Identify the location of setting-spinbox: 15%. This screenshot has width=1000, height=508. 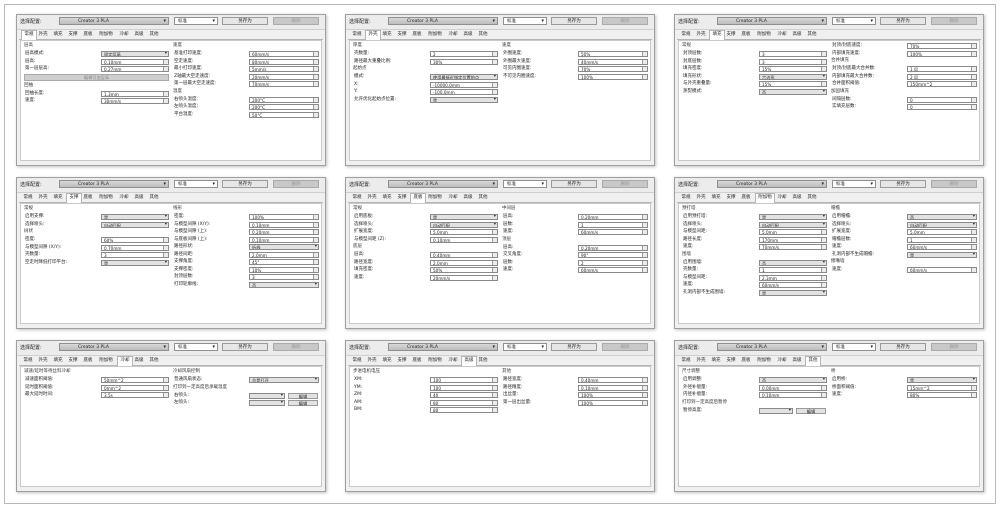
(793, 69).